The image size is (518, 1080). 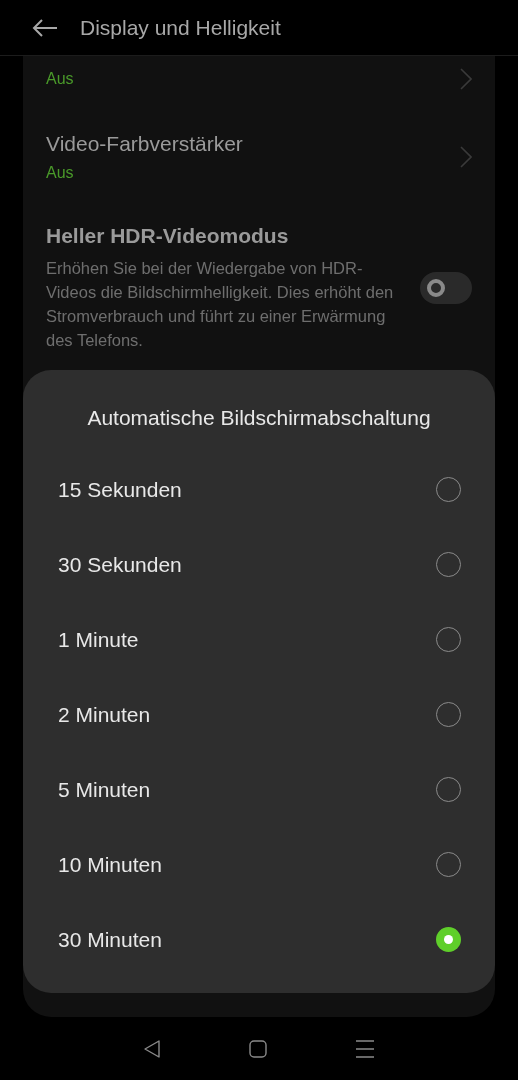 What do you see at coordinates (259, 639) in the screenshot?
I see `timeout-option: 1 Minute` at bounding box center [259, 639].